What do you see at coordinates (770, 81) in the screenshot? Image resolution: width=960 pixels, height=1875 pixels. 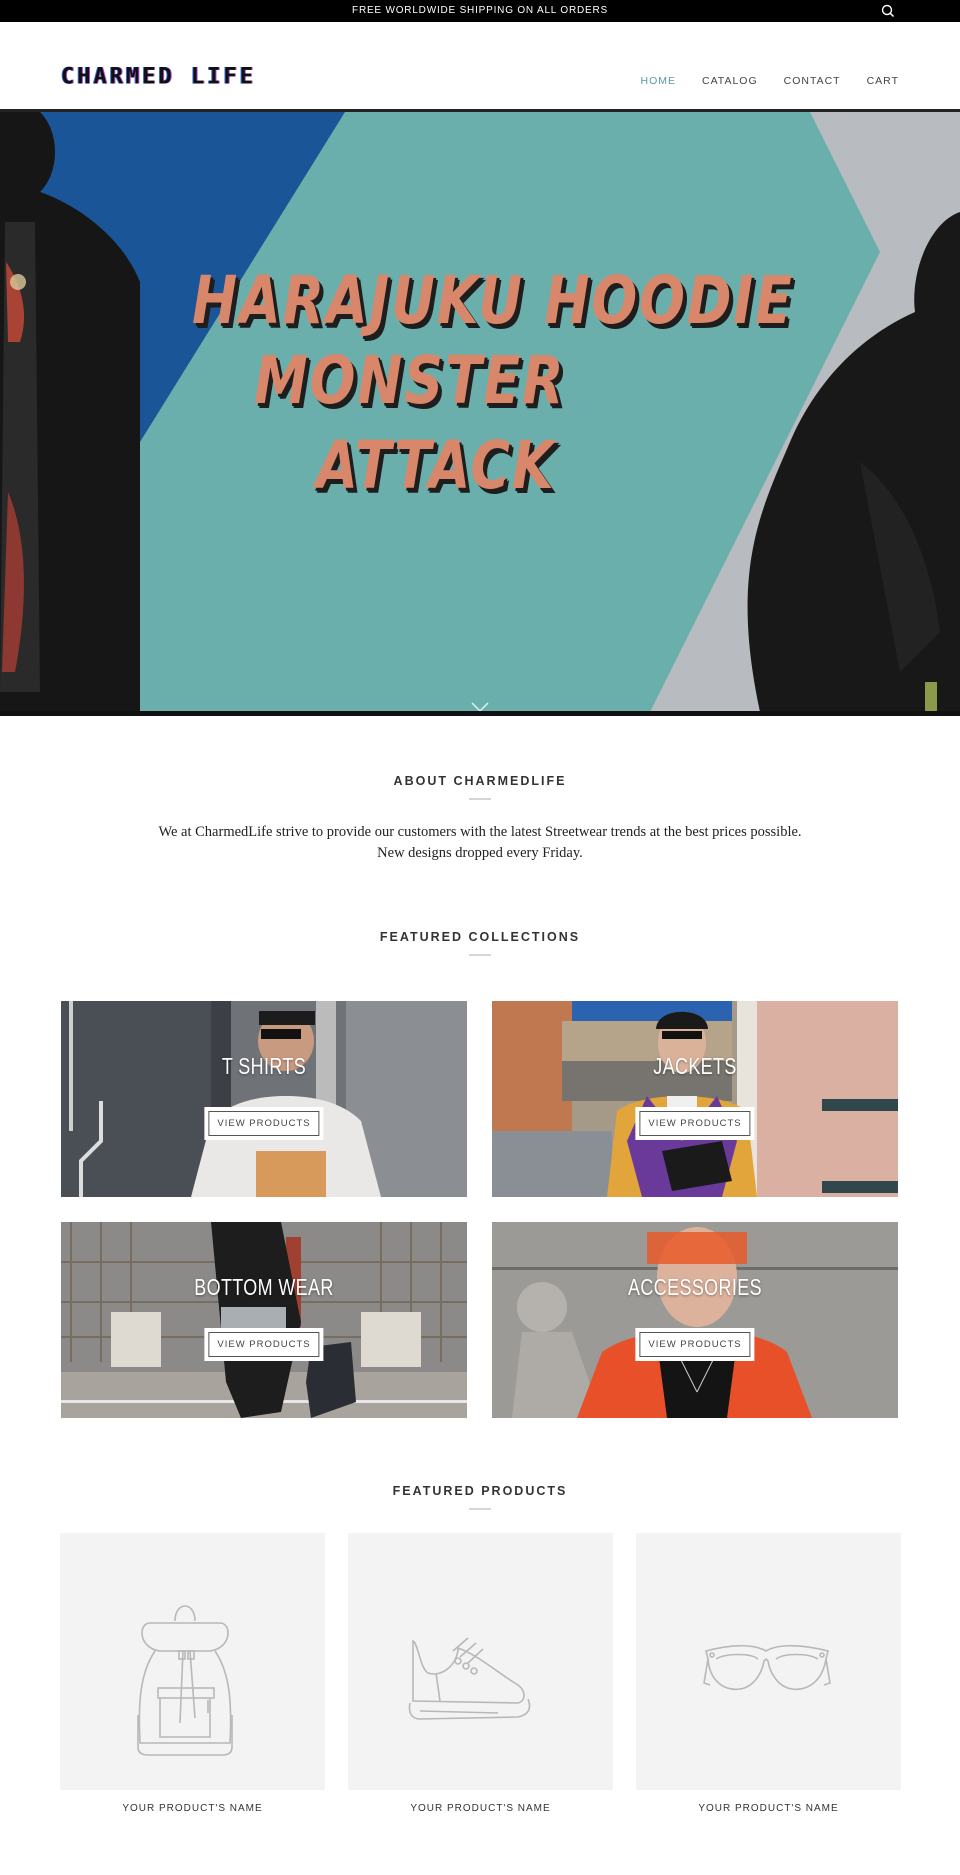 I see `main-nav: HOME CATALOG CONTACT CART` at bounding box center [770, 81].